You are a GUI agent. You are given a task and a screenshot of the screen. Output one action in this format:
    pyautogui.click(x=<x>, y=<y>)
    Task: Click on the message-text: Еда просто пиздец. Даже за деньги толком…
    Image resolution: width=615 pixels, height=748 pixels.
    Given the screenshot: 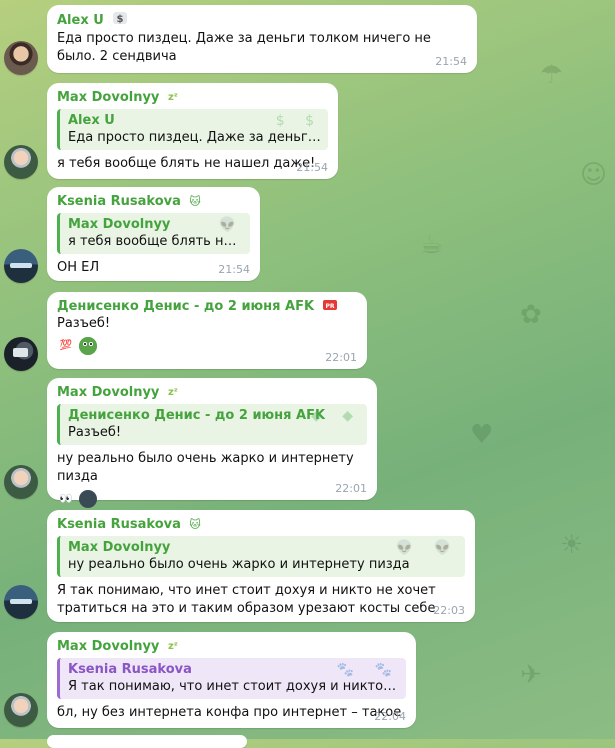 What is the action you would take?
    pyautogui.click(x=246, y=47)
    